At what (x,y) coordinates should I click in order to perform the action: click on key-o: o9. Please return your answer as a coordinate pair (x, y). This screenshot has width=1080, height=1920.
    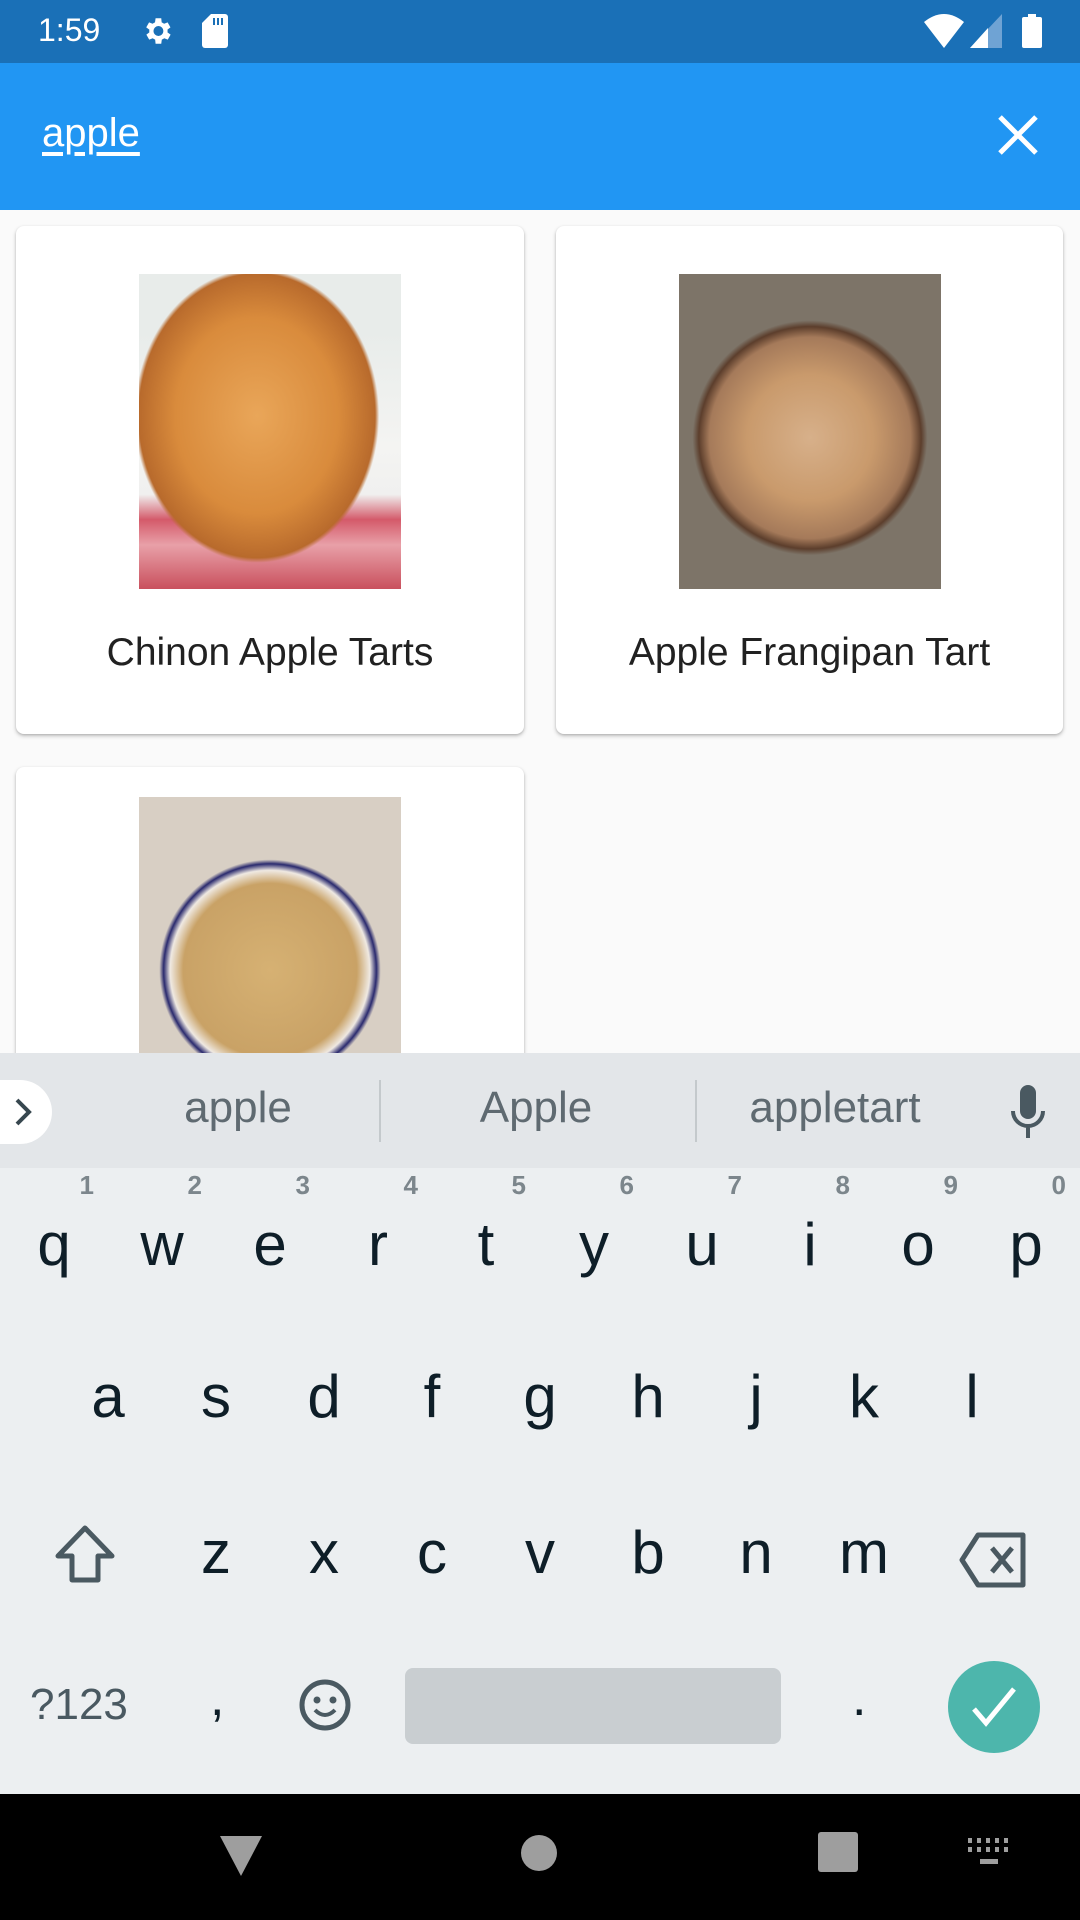
    Looking at the image, I should click on (918, 1243).